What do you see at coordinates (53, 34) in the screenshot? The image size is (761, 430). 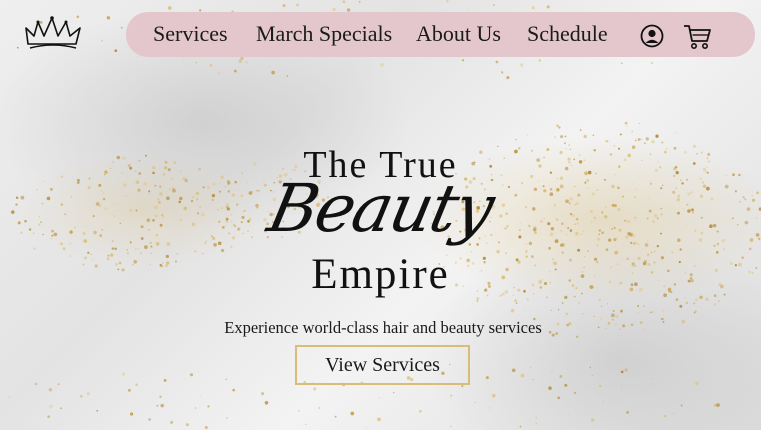 I see `crown-logo-icon` at bounding box center [53, 34].